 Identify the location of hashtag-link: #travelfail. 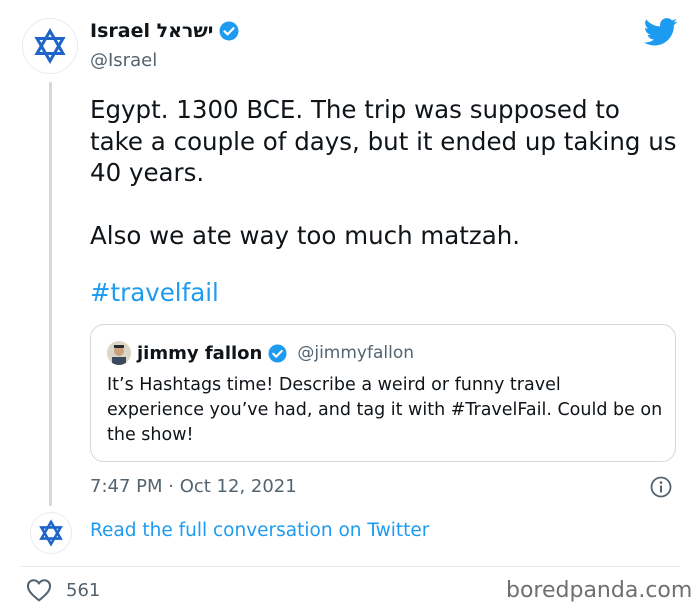
(154, 292).